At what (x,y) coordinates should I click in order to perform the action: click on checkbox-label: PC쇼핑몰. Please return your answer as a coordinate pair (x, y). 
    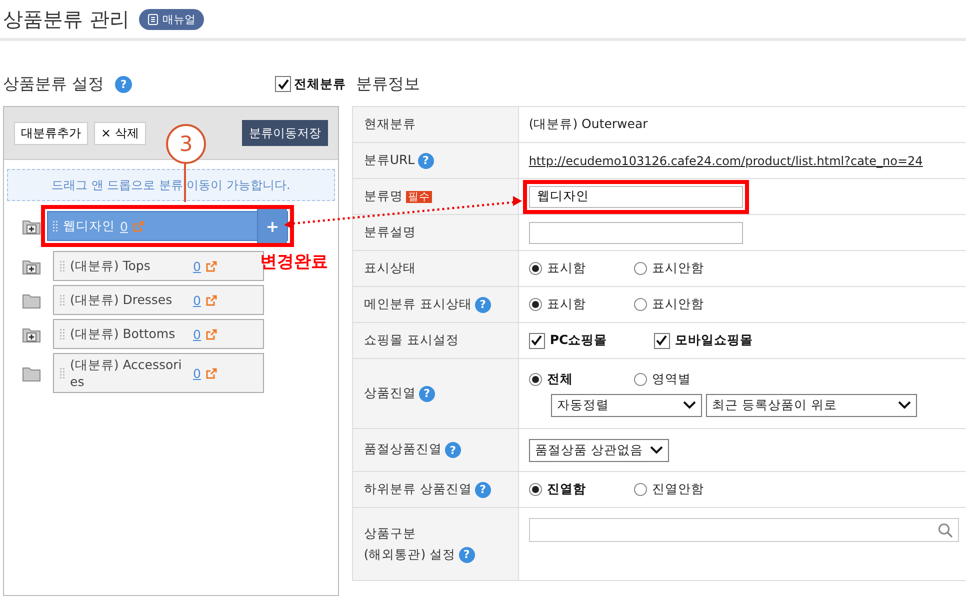
    Looking at the image, I should click on (579, 340).